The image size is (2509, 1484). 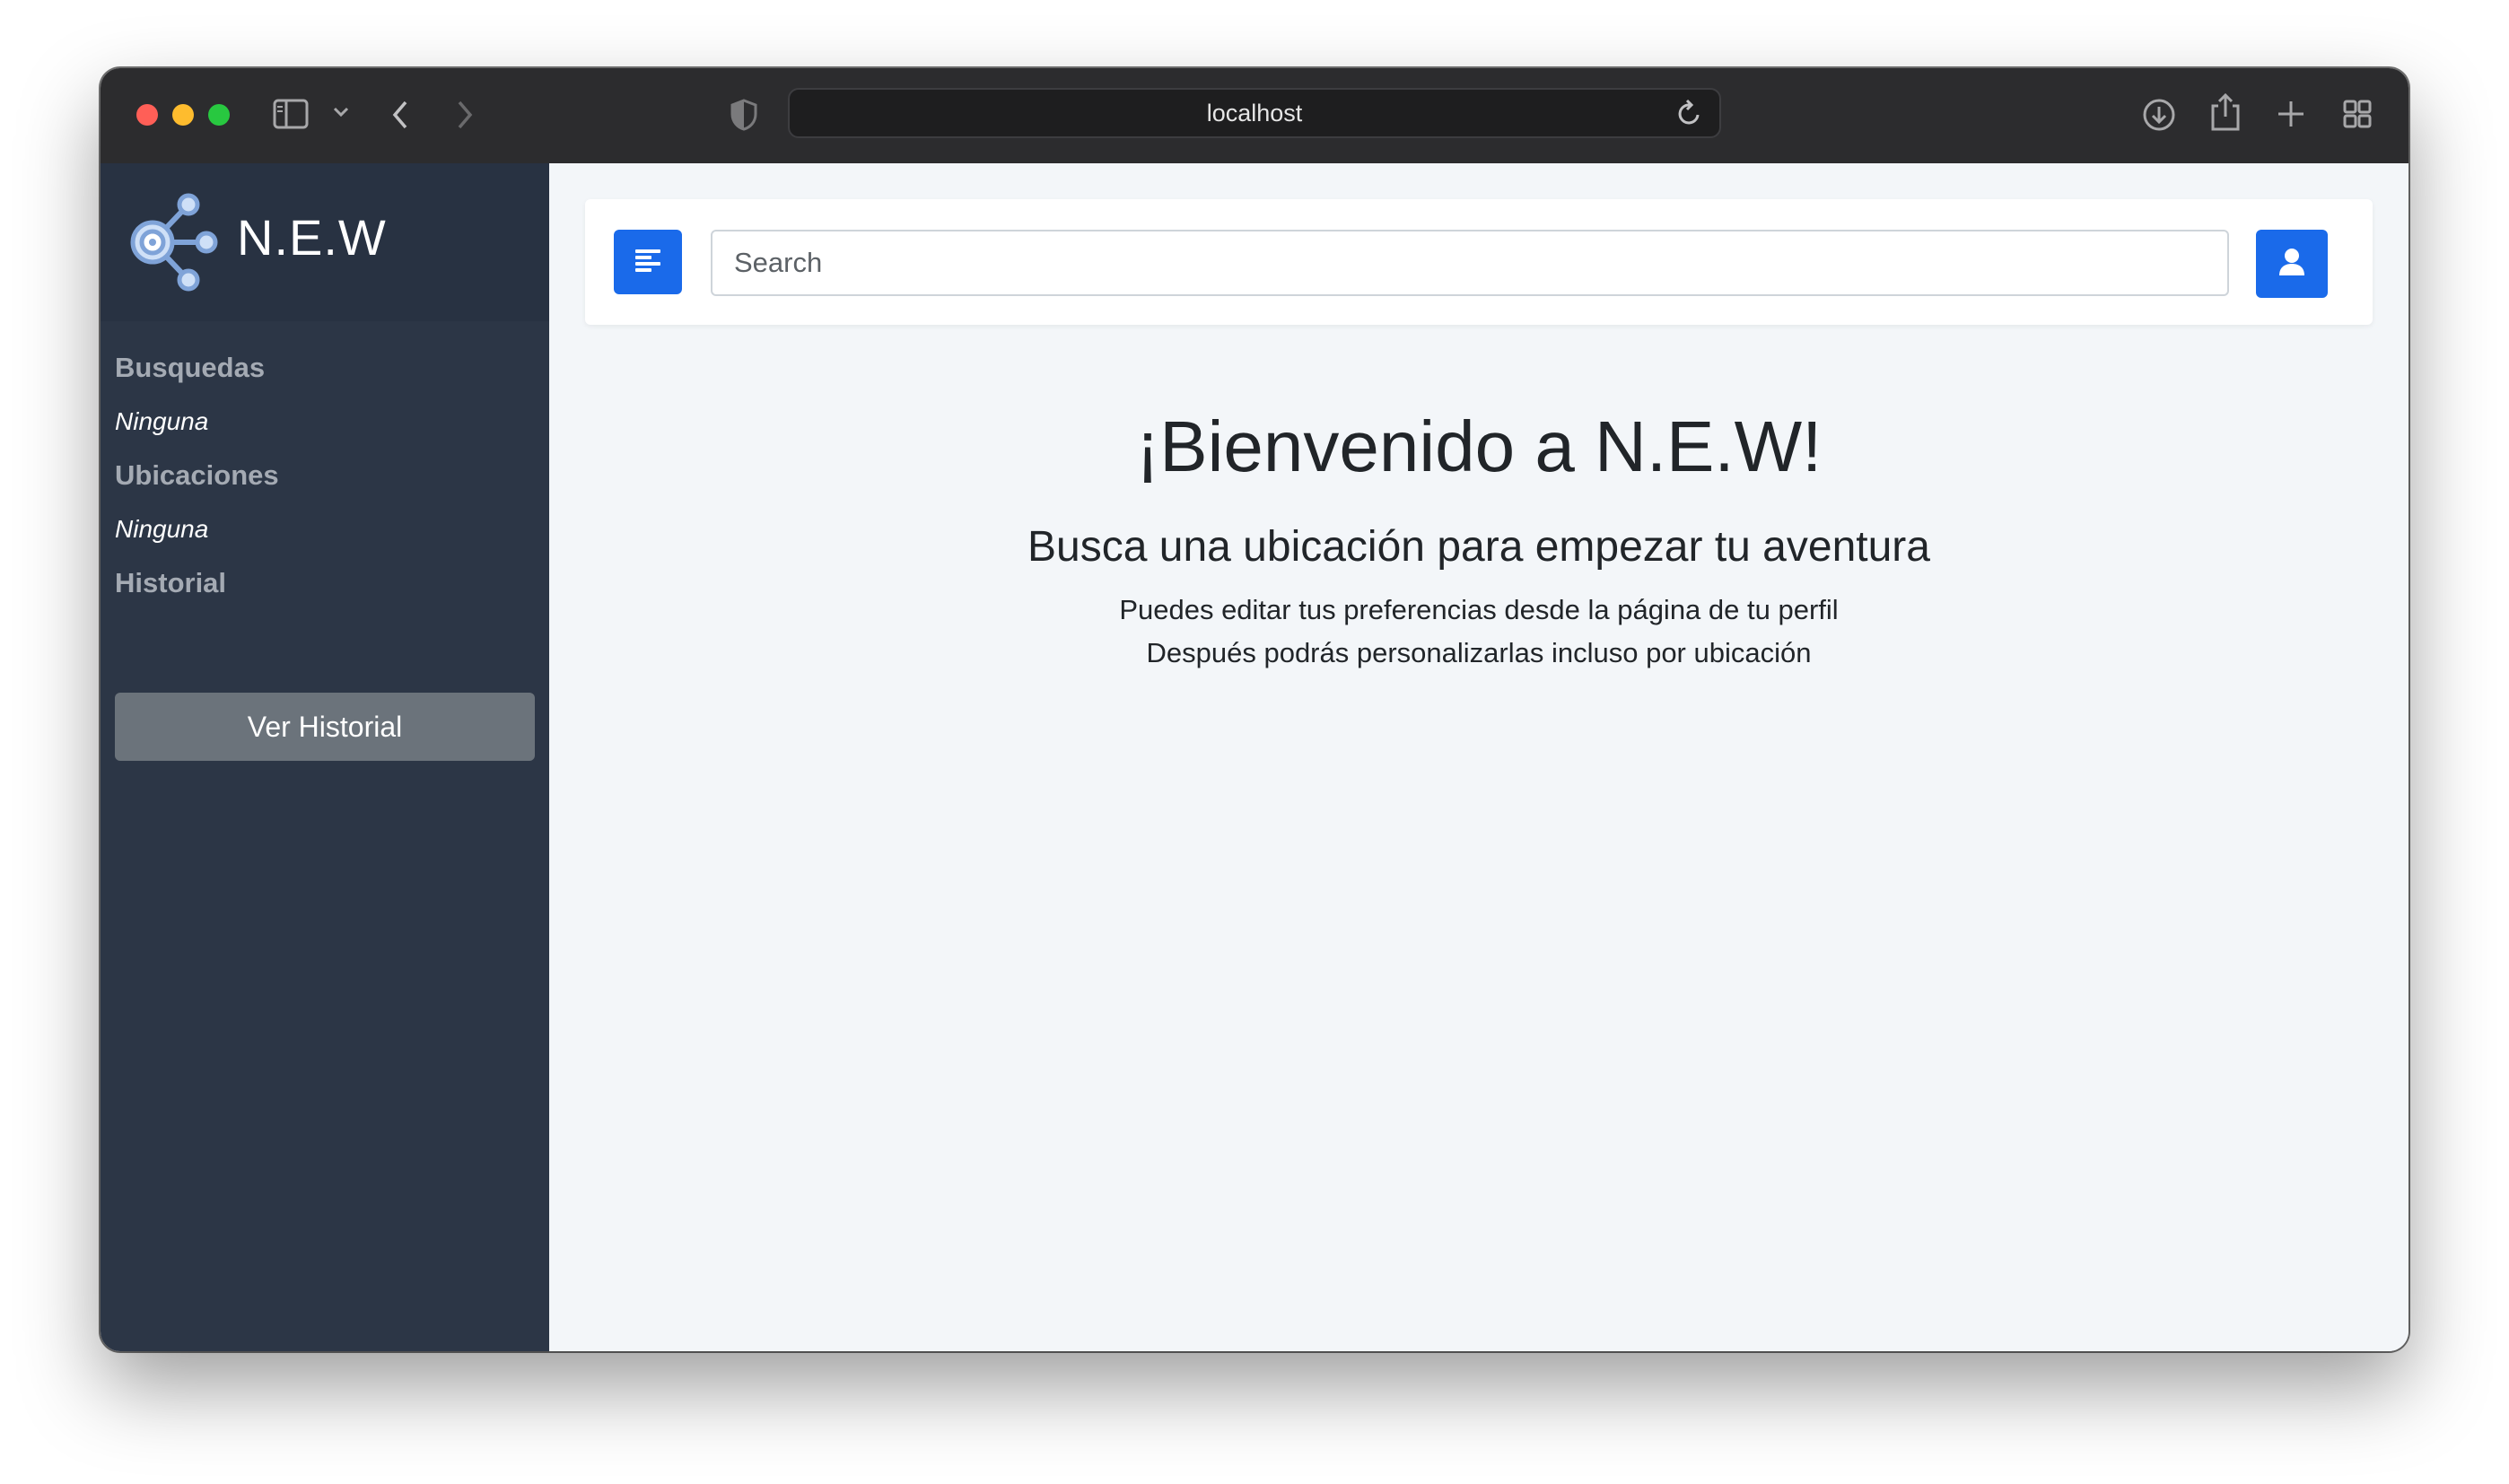 What do you see at coordinates (1479, 446) in the screenshot?
I see `welcome-title: ¡Bienvenido a N.E.W!` at bounding box center [1479, 446].